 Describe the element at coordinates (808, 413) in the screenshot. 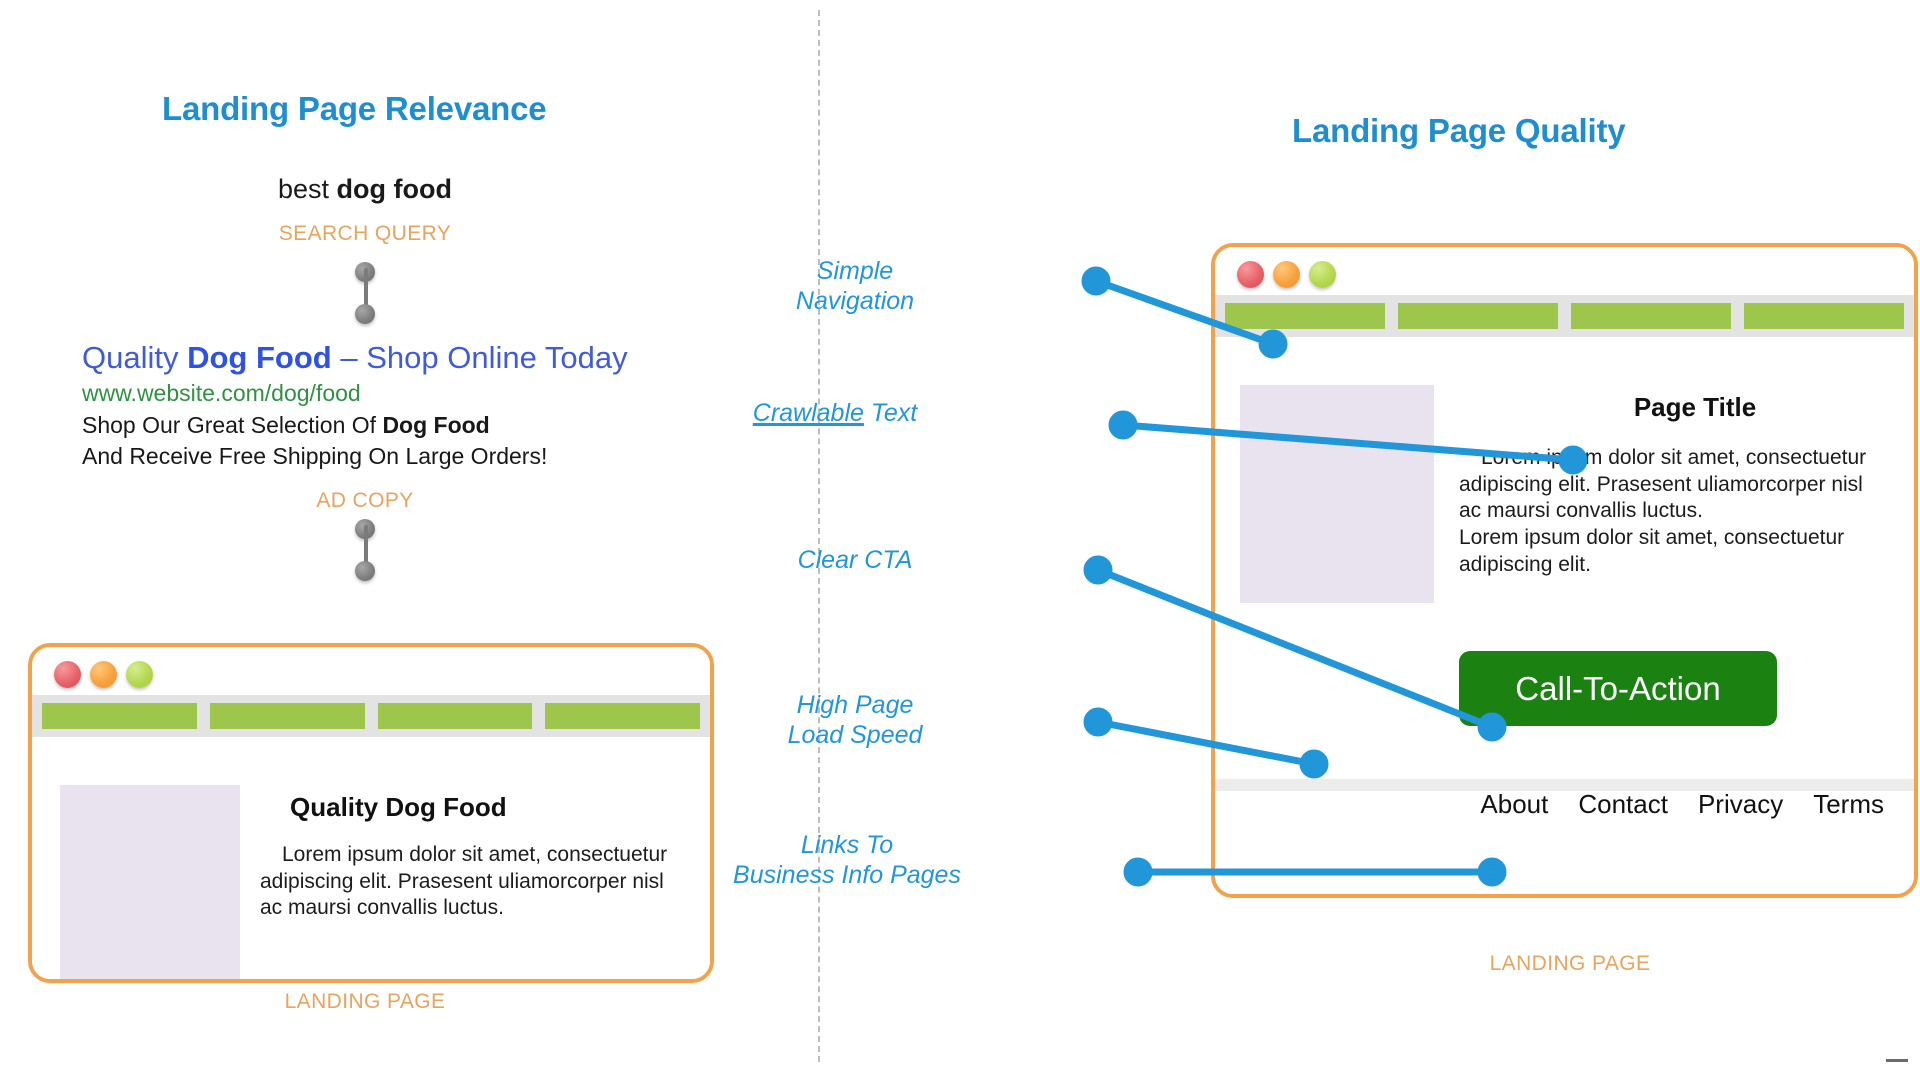

I see `callout-crawlable-underlined: Crawlable` at that location.